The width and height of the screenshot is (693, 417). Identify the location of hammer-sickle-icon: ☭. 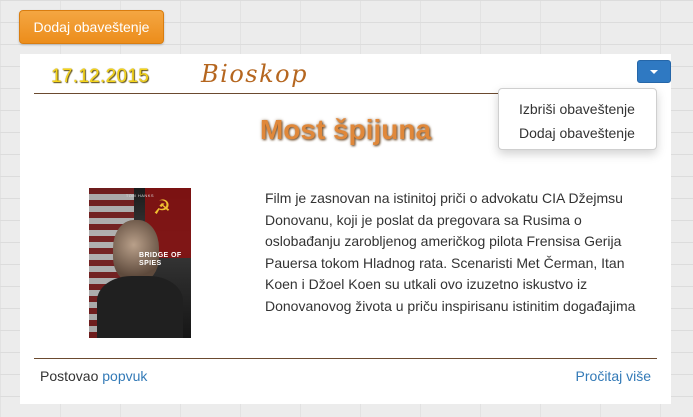
(162, 208).